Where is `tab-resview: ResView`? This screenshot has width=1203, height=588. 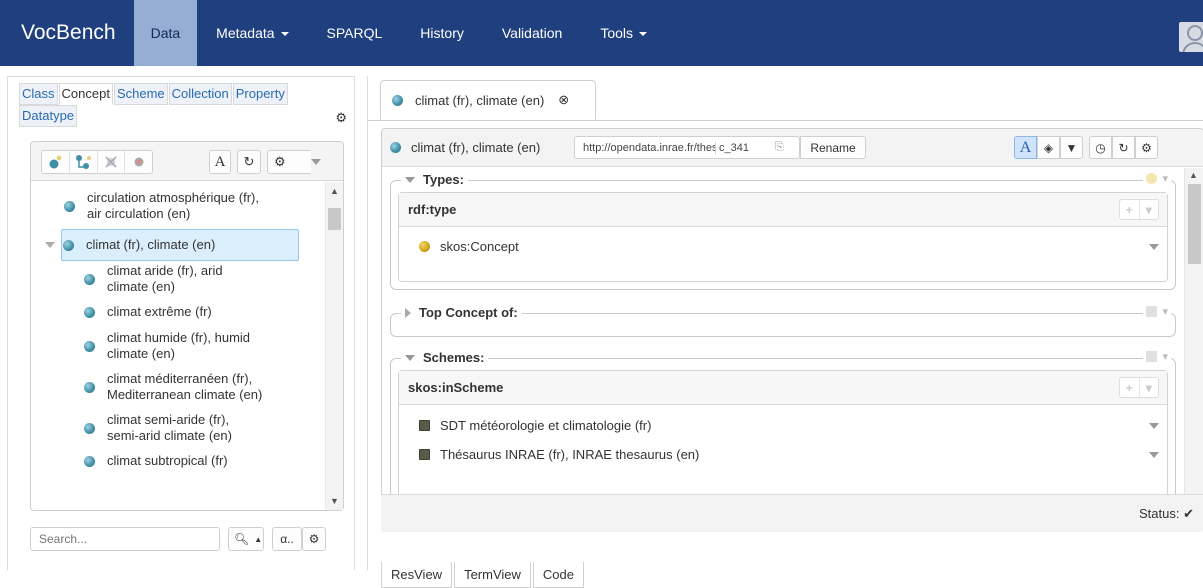 tab-resview: ResView is located at coordinates (417, 575).